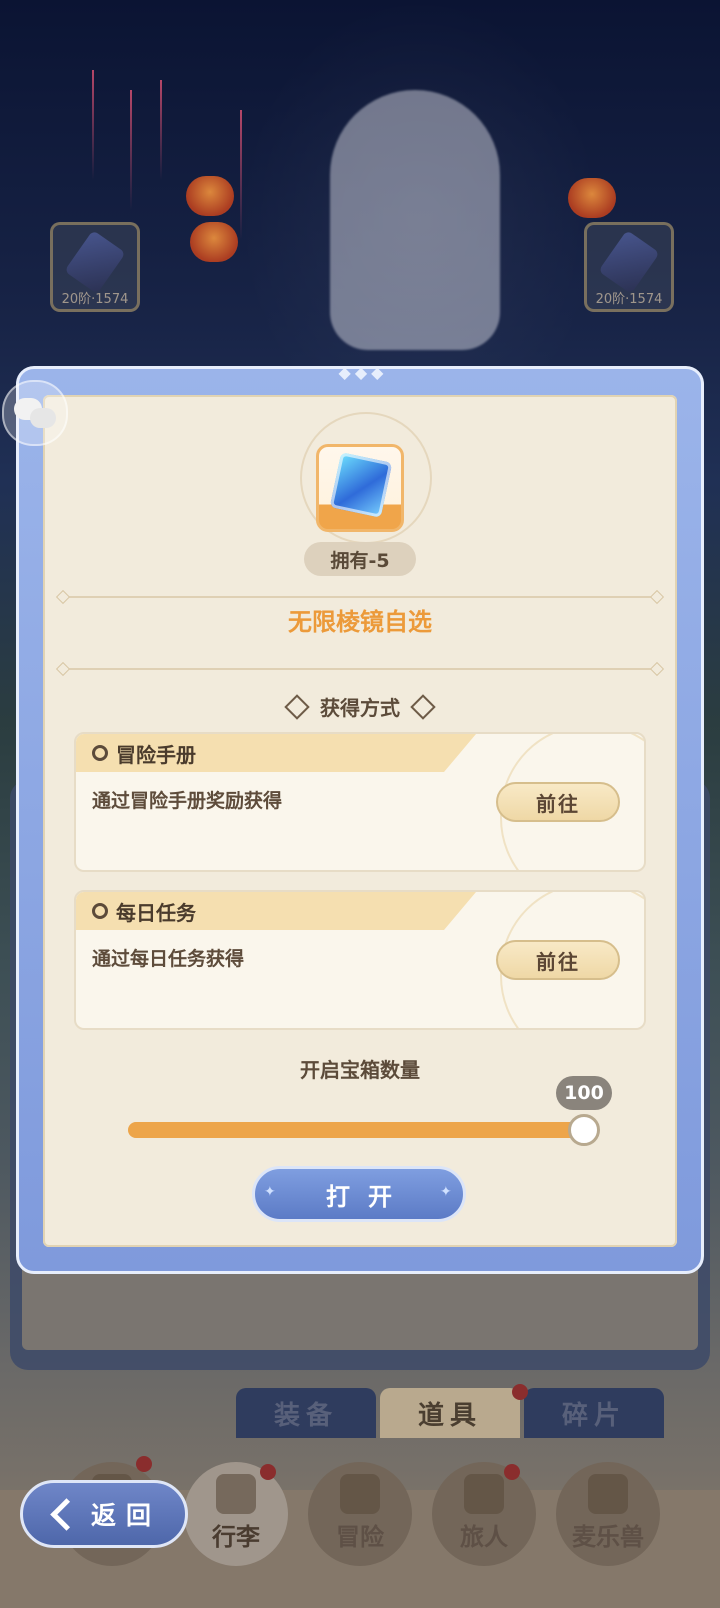 The width and height of the screenshot is (720, 1608). I want to click on equip-slot-weapon: 20阶·1574, so click(95, 267).